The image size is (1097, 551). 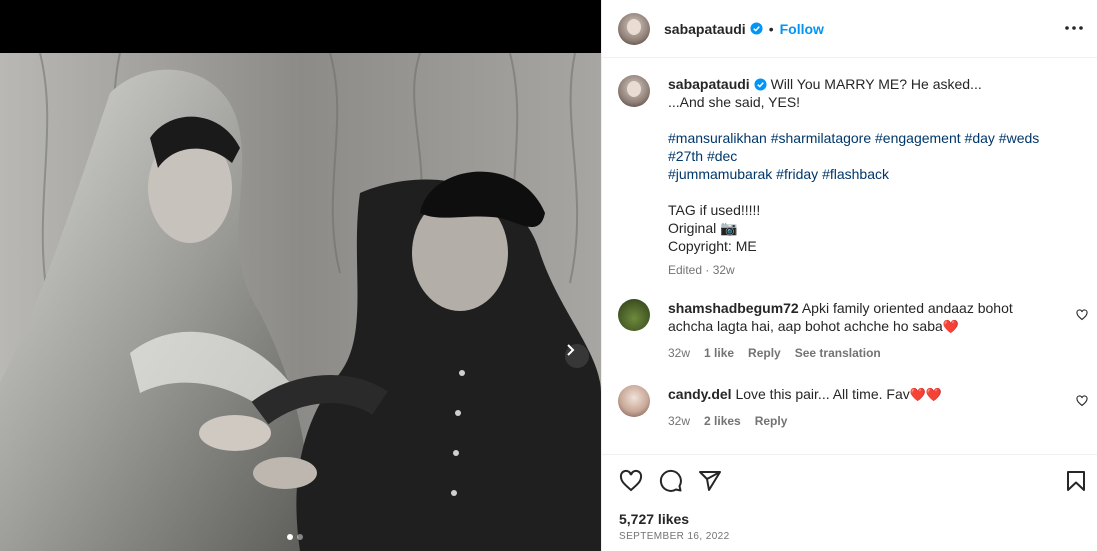 I want to click on hashtag: #day, so click(x=980, y=138).